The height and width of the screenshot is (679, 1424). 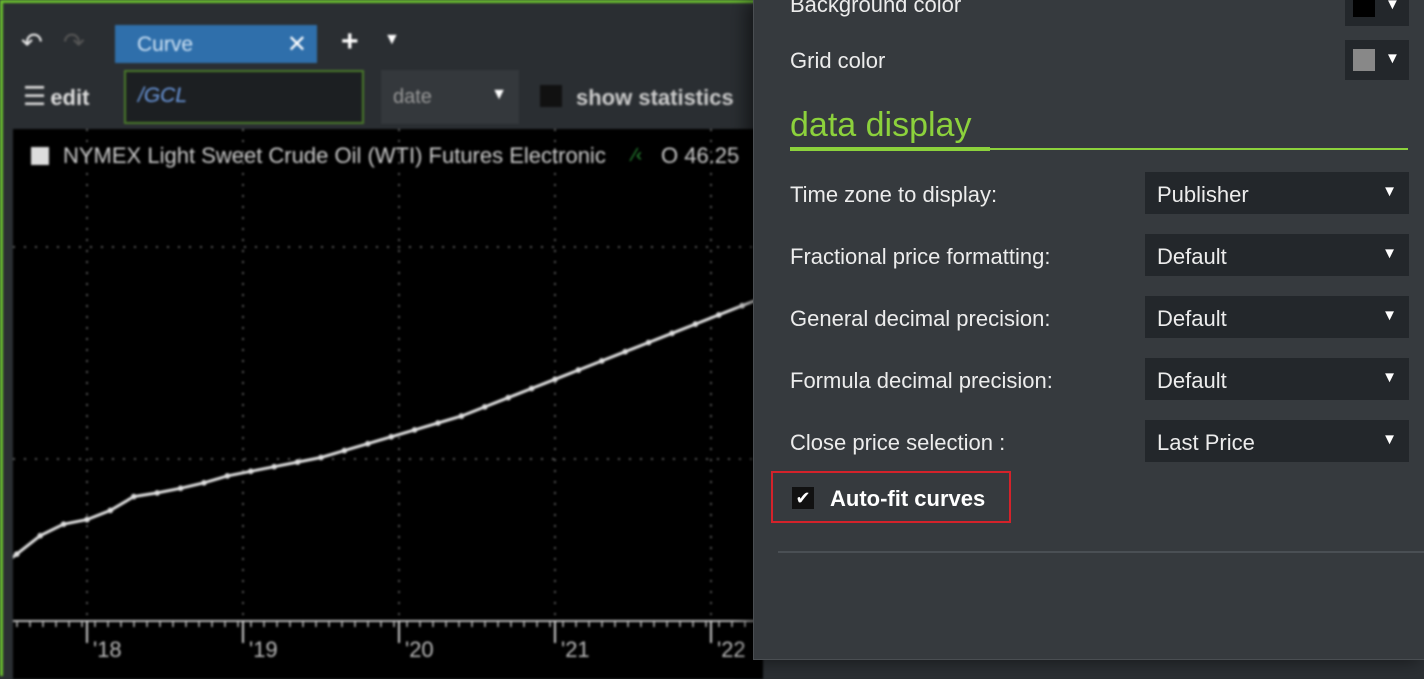 I want to click on section-divider-accent, so click(x=890, y=149).